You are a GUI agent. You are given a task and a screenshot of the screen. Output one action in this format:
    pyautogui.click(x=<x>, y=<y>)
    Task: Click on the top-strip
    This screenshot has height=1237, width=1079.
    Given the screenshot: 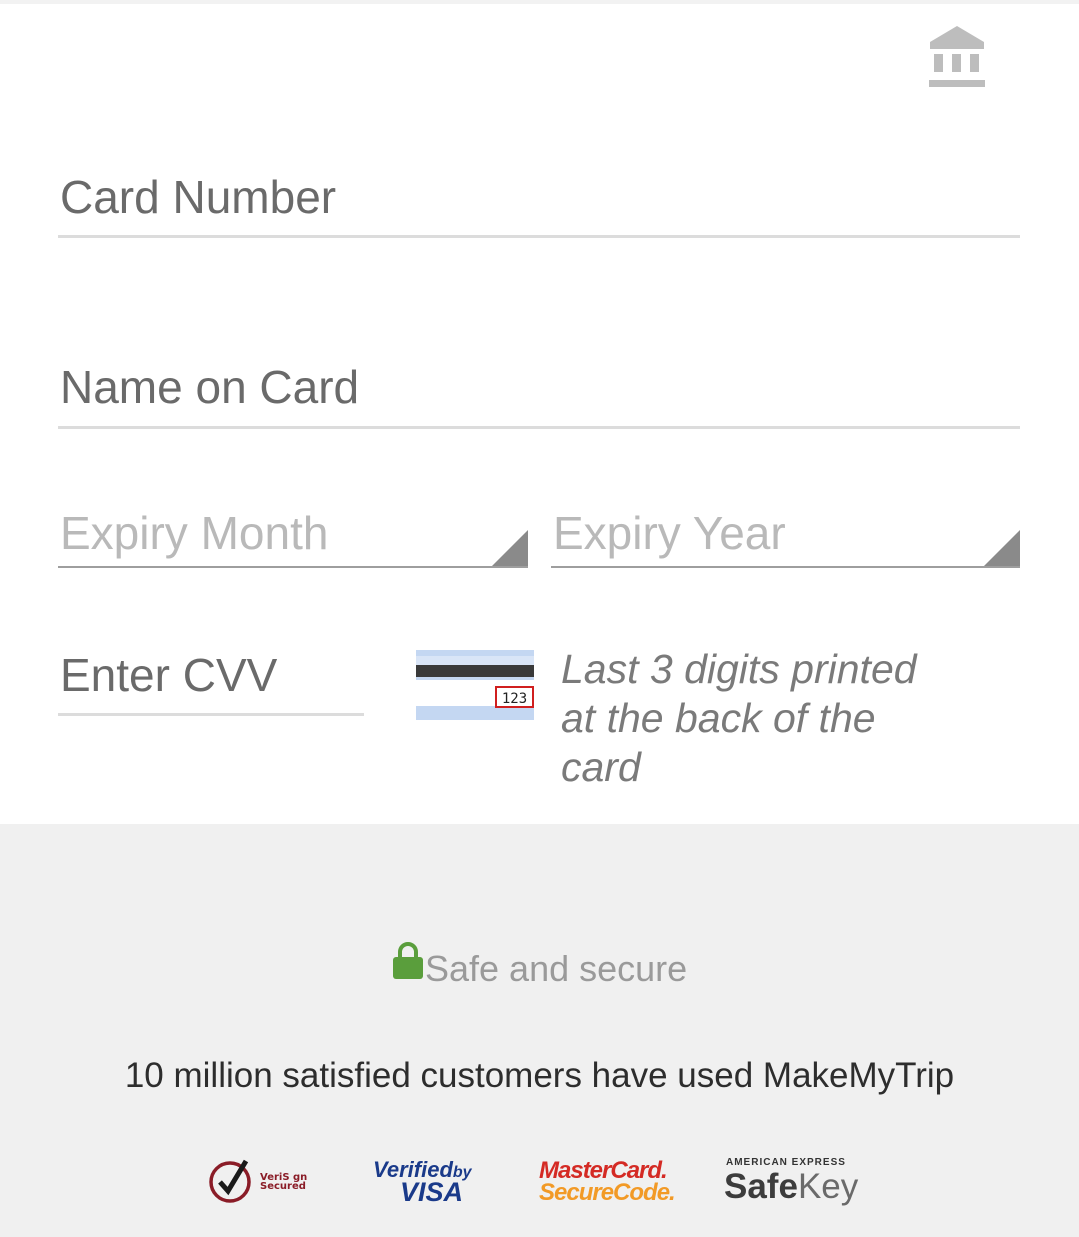 What is the action you would take?
    pyautogui.click(x=539, y=2)
    